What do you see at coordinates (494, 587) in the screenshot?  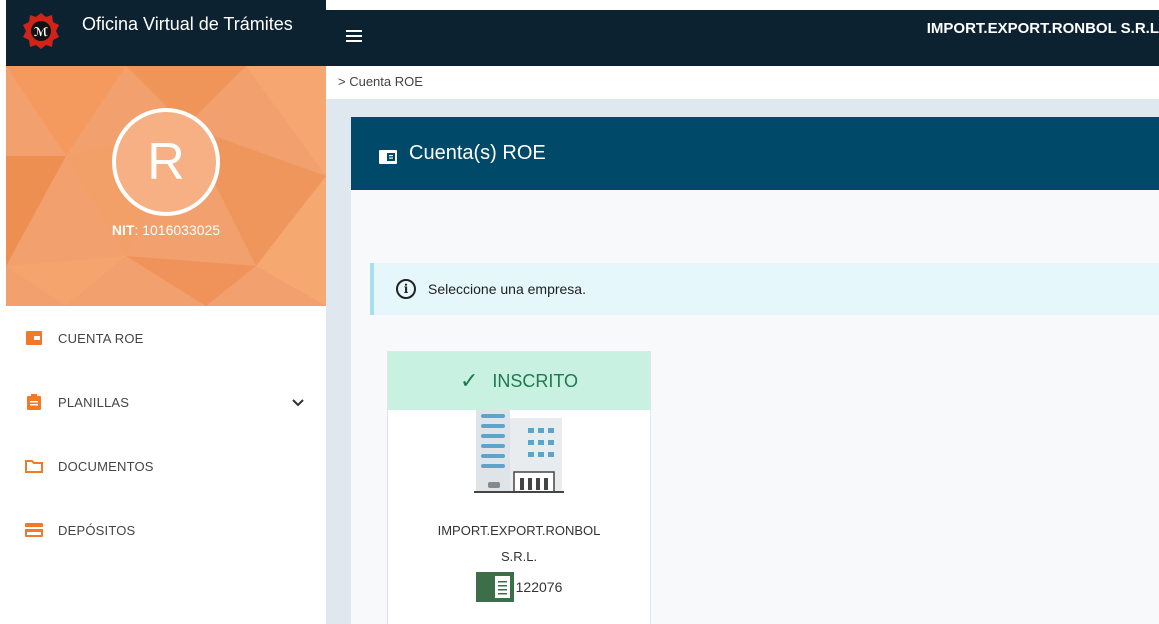 I see `roe-document-icon` at bounding box center [494, 587].